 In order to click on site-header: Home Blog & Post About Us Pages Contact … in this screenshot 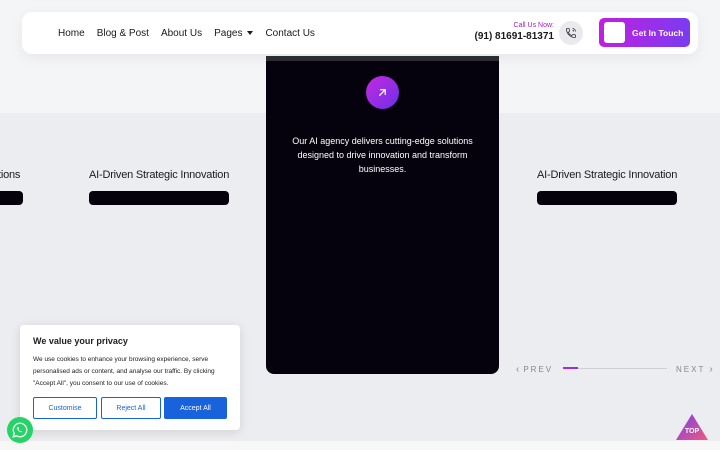, I will do `click(360, 33)`.